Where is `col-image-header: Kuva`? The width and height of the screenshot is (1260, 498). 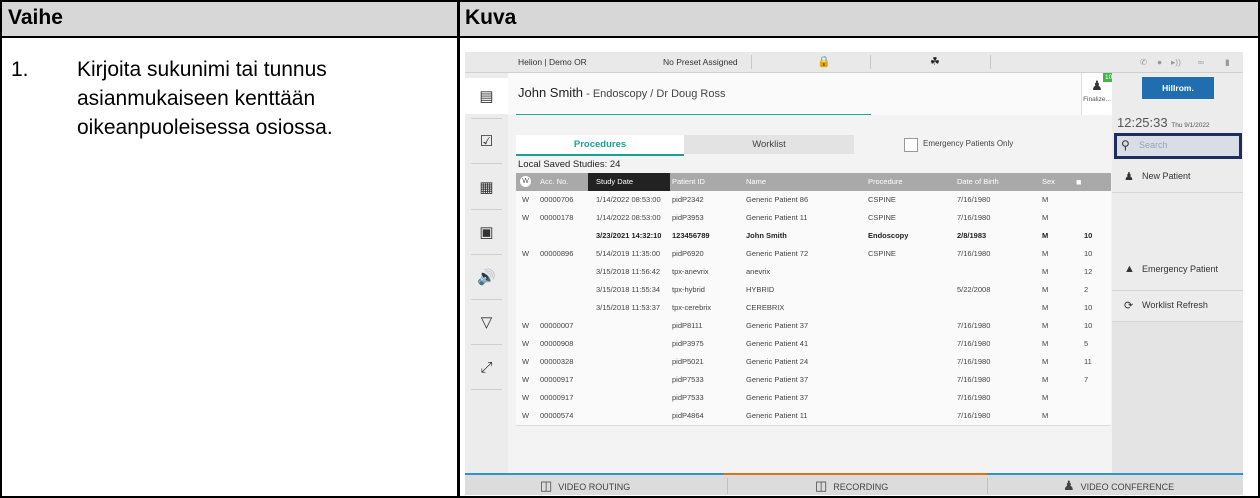
col-image-header: Kuva is located at coordinates (491, 17).